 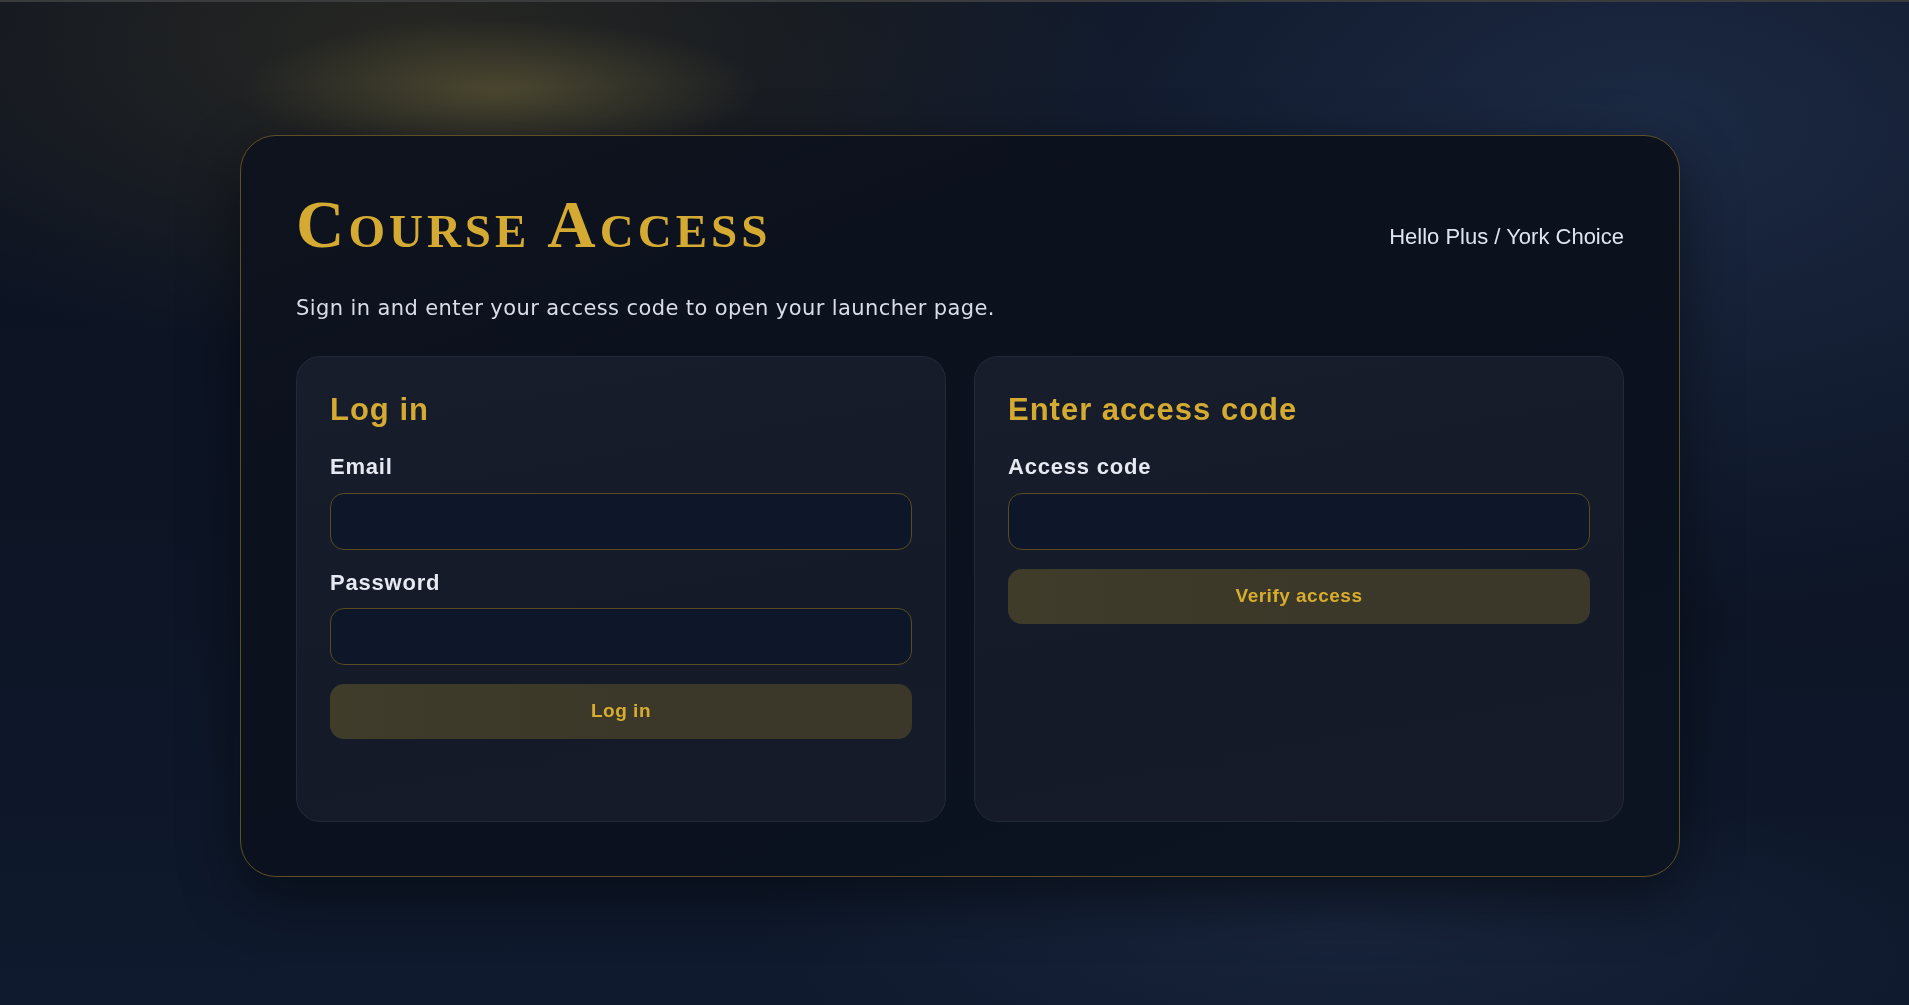 What do you see at coordinates (385, 582) in the screenshot?
I see `field-label: Password` at bounding box center [385, 582].